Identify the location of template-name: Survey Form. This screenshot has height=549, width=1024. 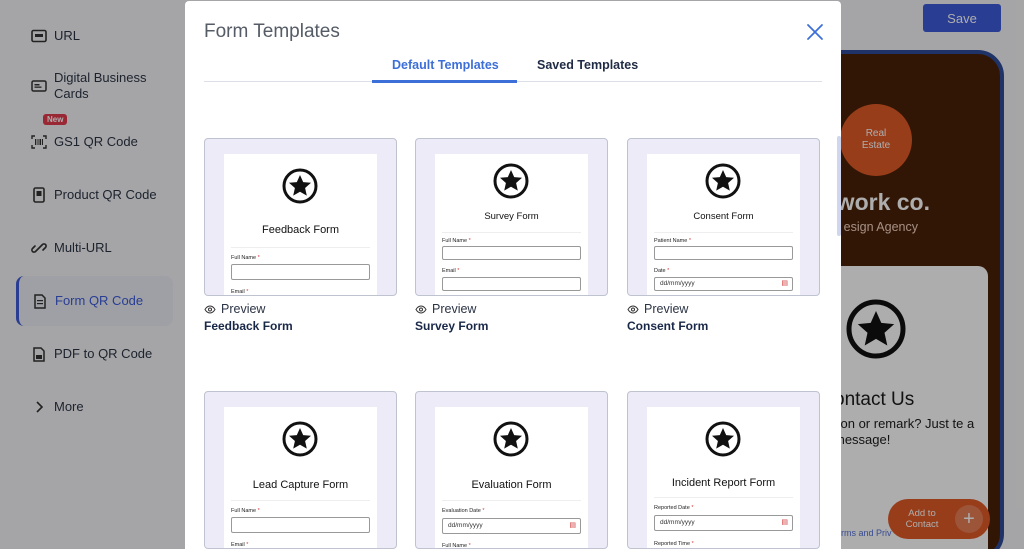
(452, 326).